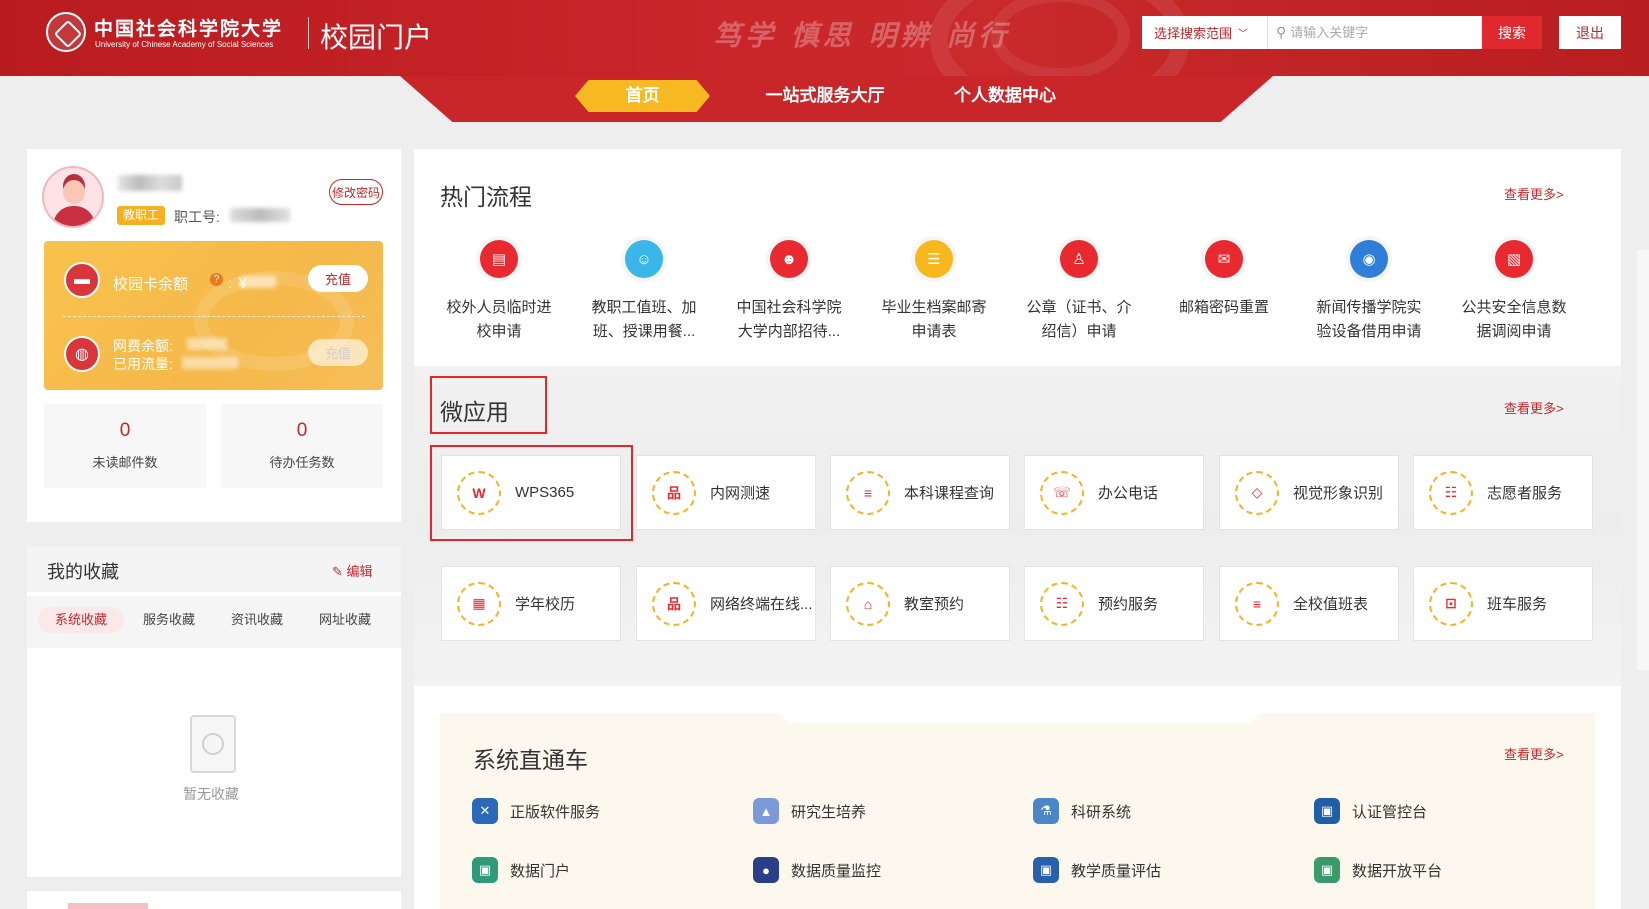 This screenshot has width=1649, height=909. Describe the element at coordinates (1224, 280) in the screenshot. I see `hot-process-item: ✉ 邮箱密码重置` at that location.